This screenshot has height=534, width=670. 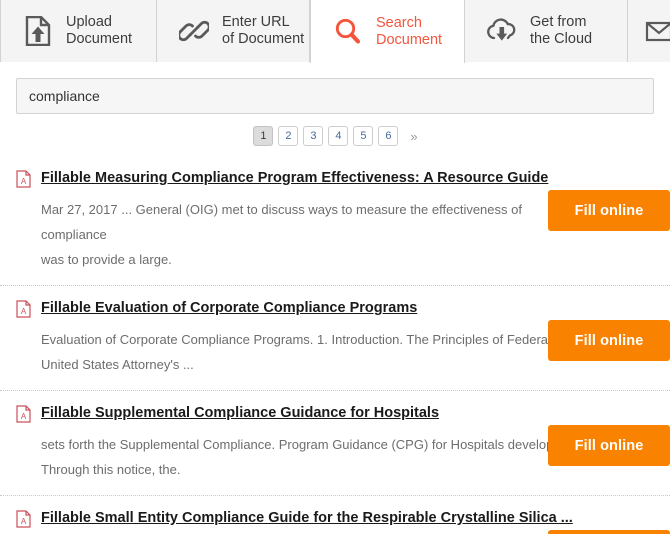 I want to click on tab-email-document, so click(x=649, y=31).